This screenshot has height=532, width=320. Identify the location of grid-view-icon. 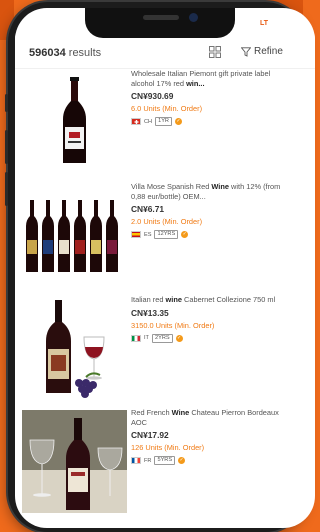
(215, 52).